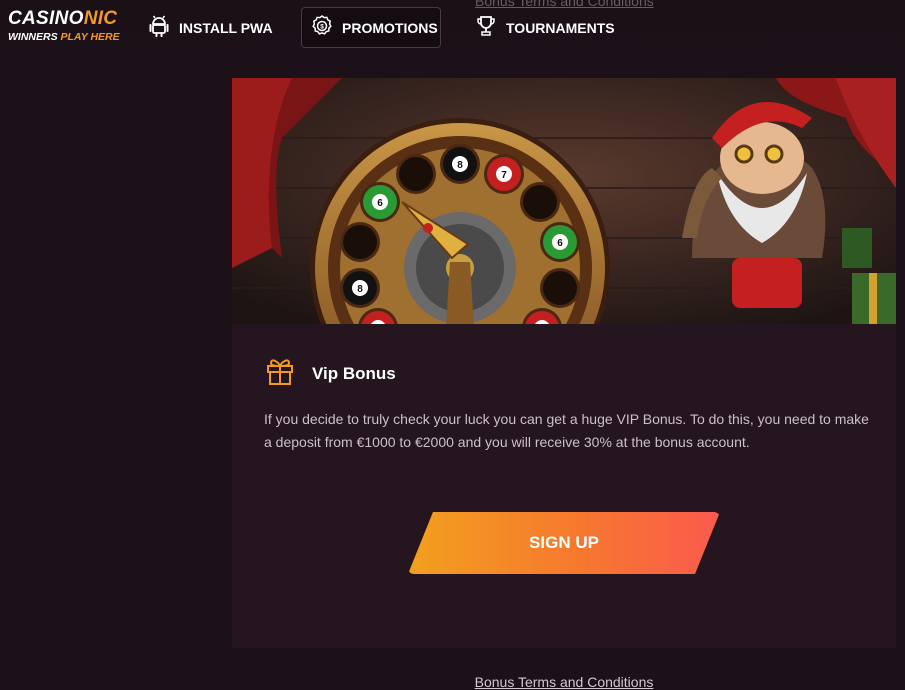 The image size is (905, 690). I want to click on android-icon, so click(164, 27).